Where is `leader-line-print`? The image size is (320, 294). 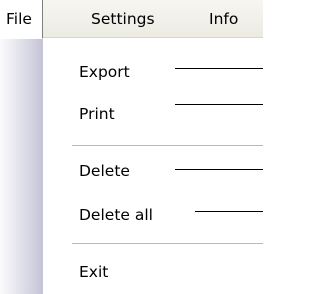
leader-line-print is located at coordinates (219, 104).